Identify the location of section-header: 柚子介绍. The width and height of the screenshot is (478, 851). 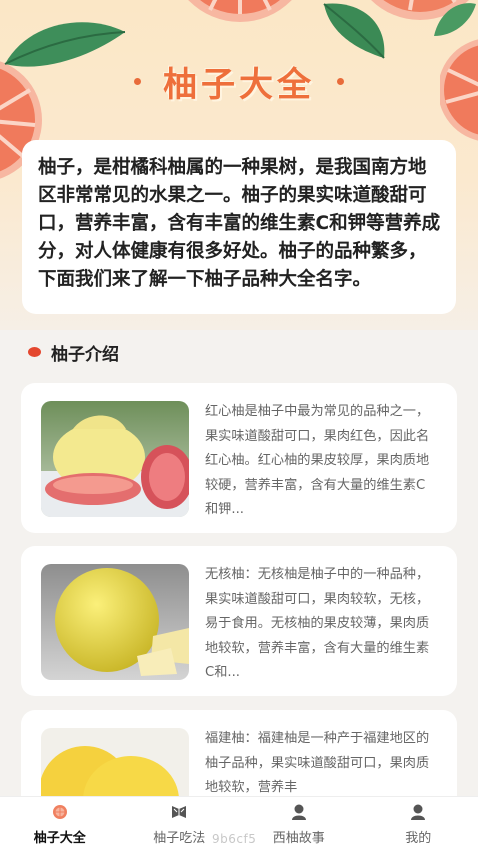
(73, 352).